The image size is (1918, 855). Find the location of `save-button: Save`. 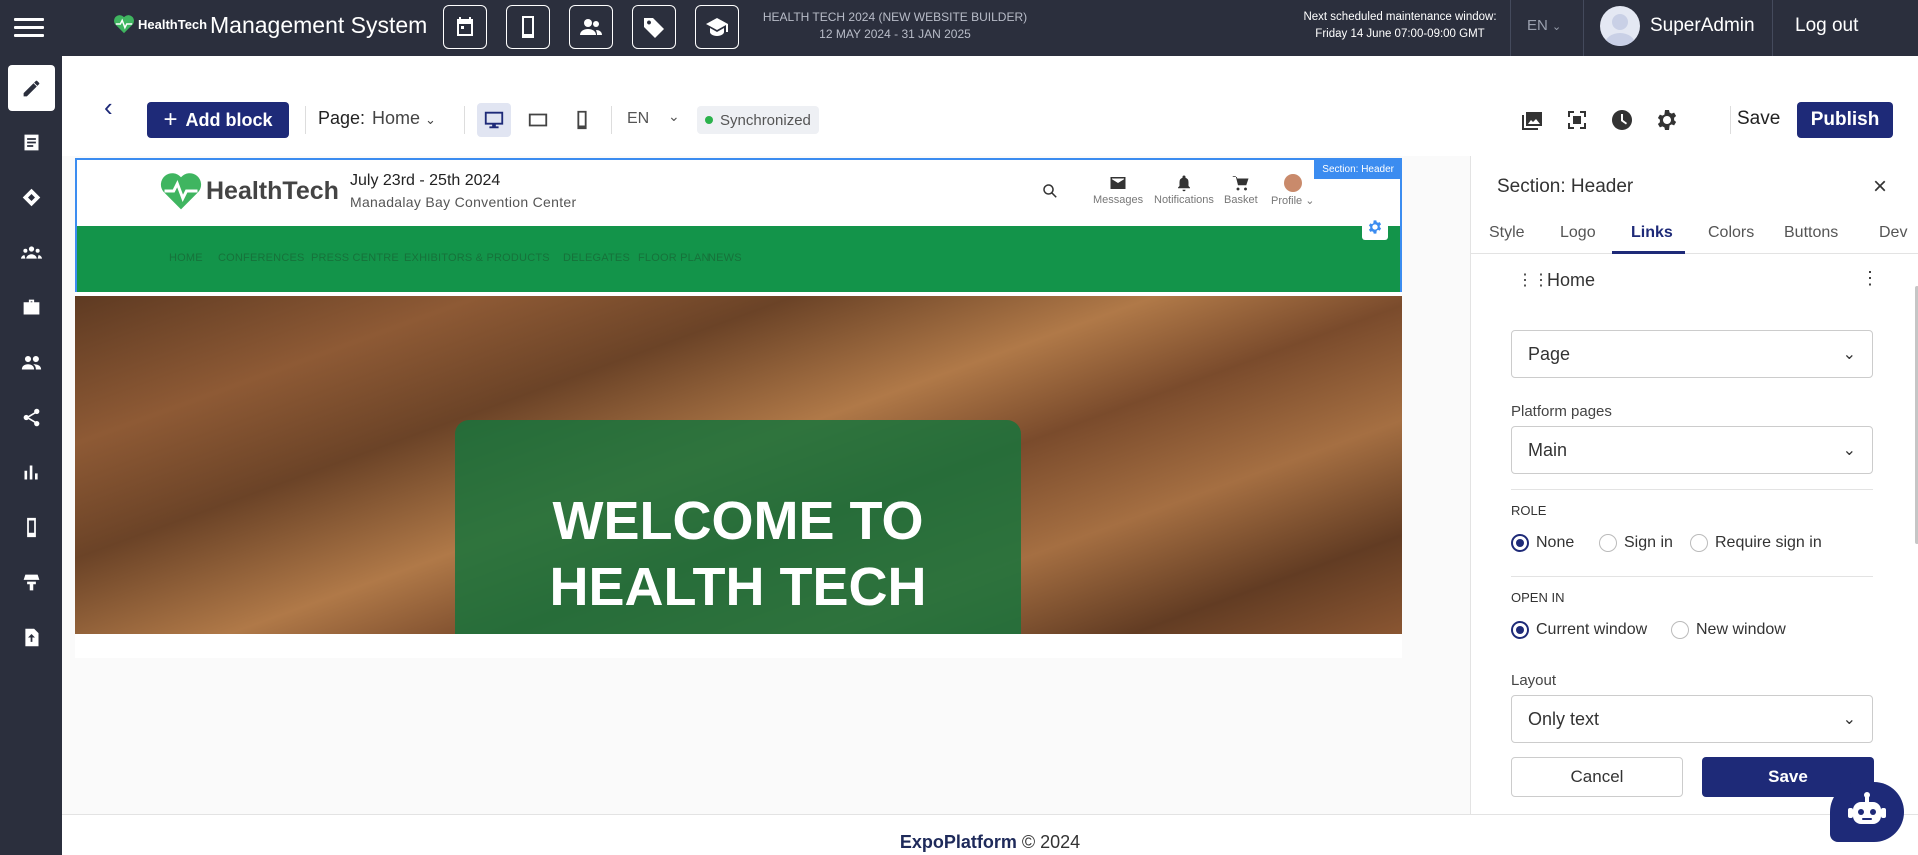

save-button: Save is located at coordinates (1758, 119).